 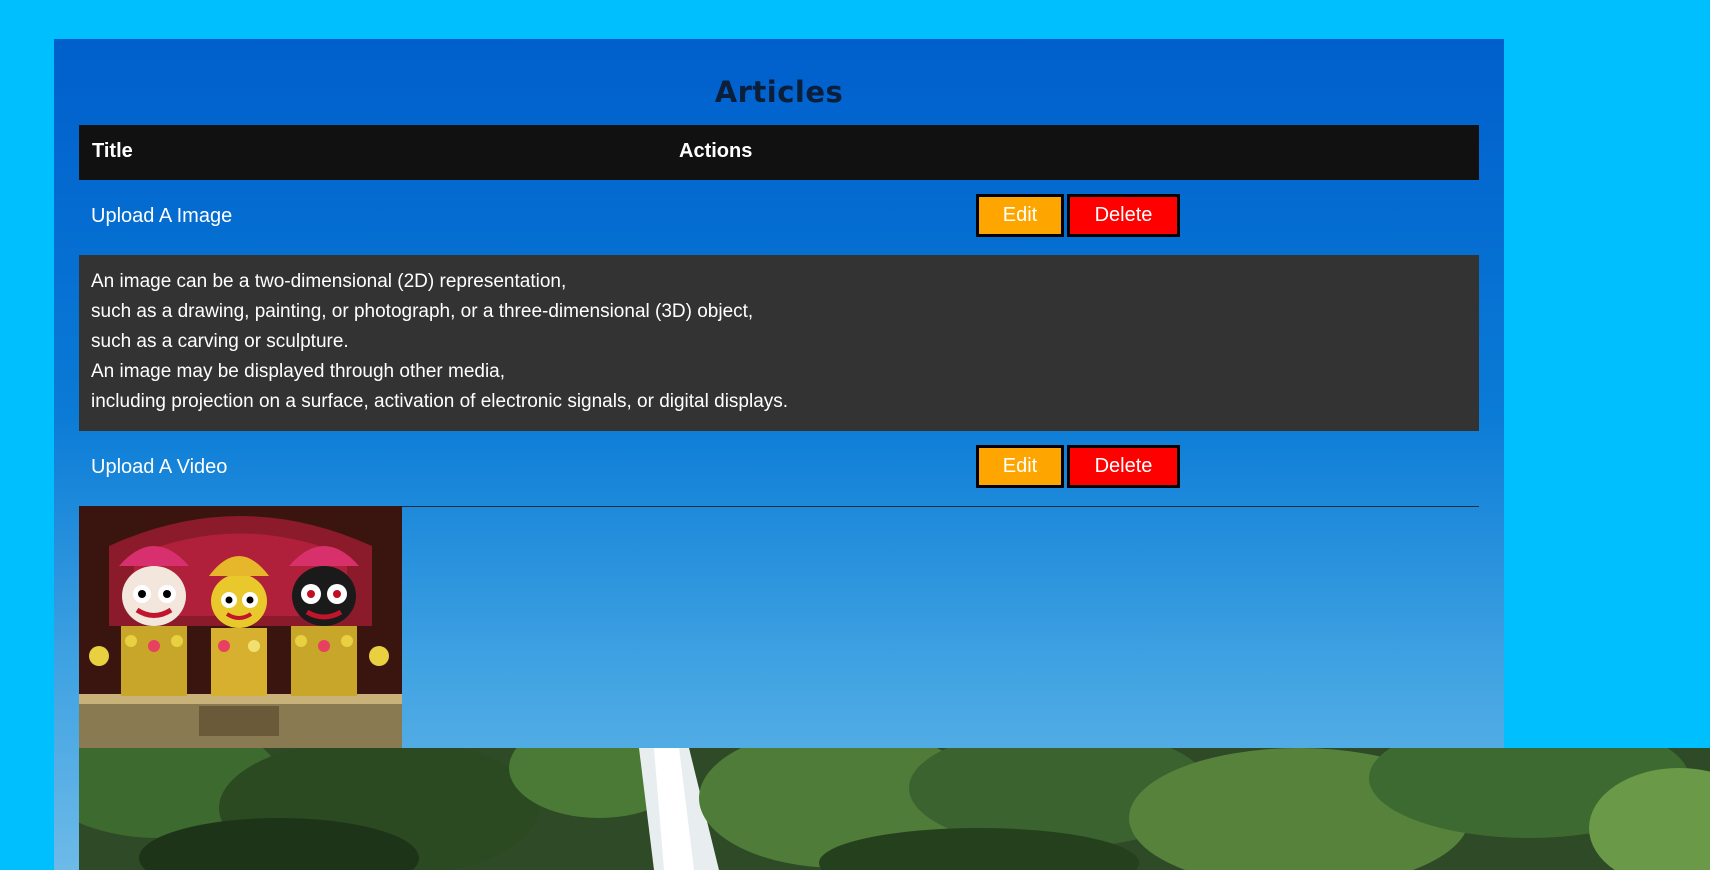 I want to click on article-title: Upload A Video, so click(x=159, y=467).